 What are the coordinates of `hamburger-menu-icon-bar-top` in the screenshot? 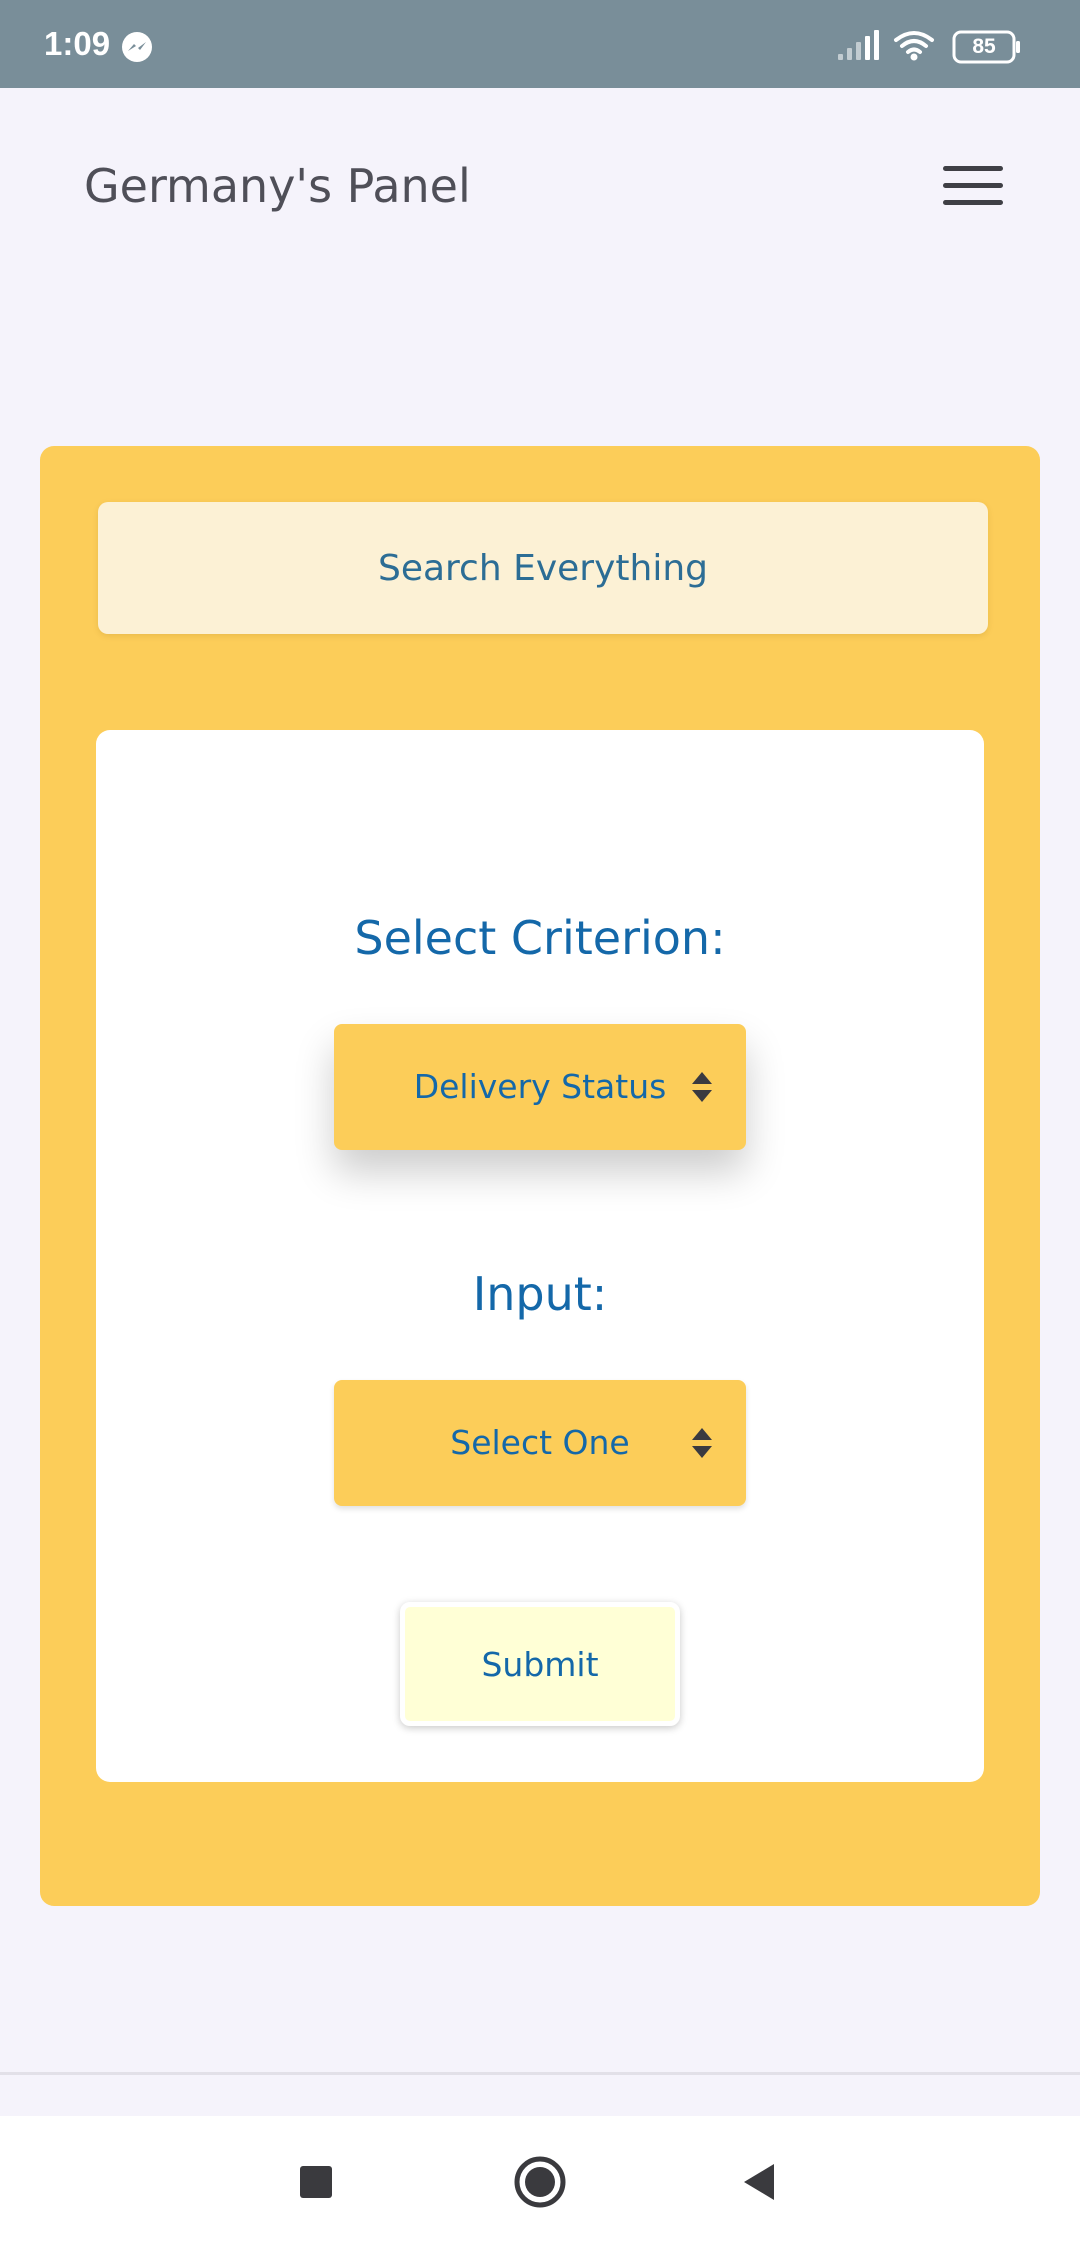 It's located at (973, 168).